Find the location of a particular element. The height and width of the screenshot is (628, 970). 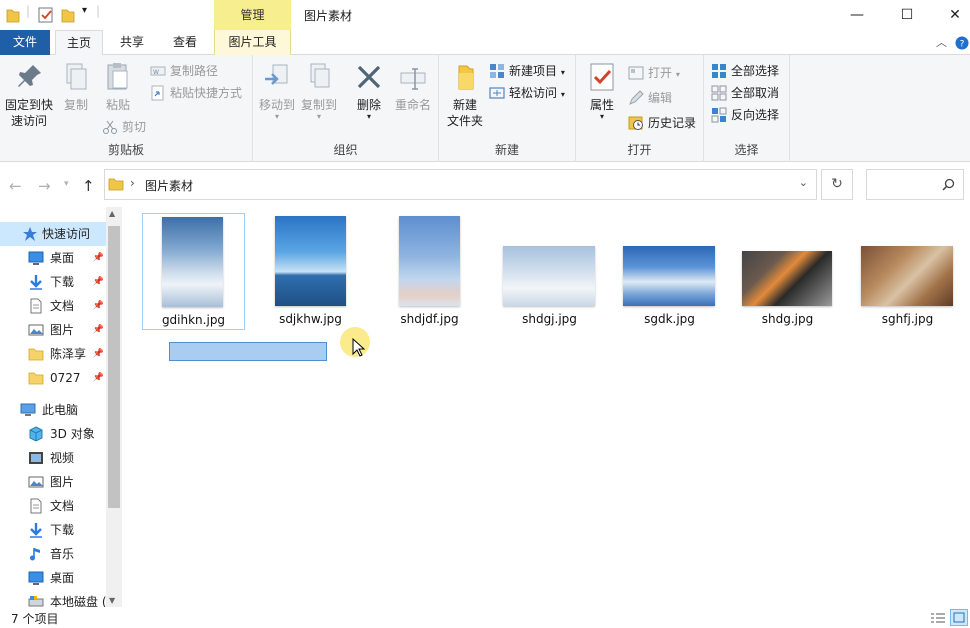

file-item: sdjkhw.jpg is located at coordinates (310, 271).